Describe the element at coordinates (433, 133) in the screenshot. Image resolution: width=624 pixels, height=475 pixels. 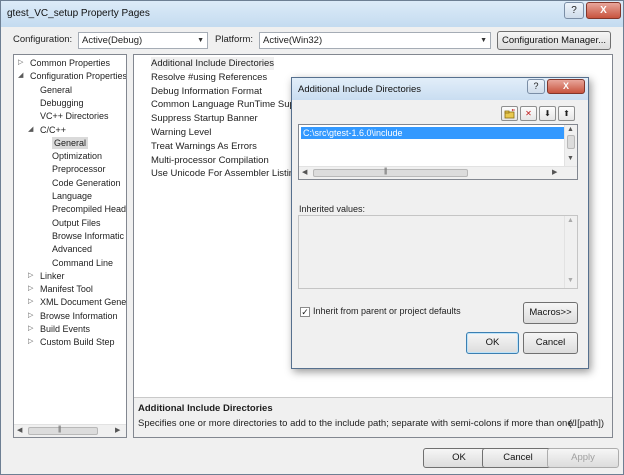
I see `list-item: C:\src\gtest-1.6.0\include` at that location.